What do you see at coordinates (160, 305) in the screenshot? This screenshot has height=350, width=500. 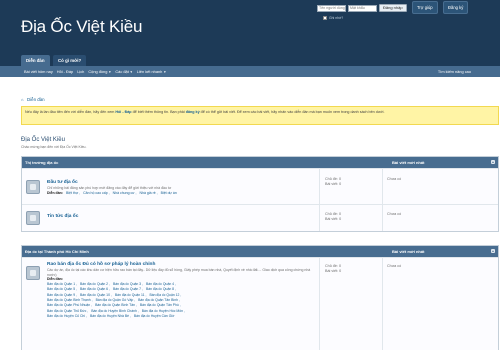 I see `subforum-link: Bán địa ốc Quận Tân Phú ,` at bounding box center [160, 305].